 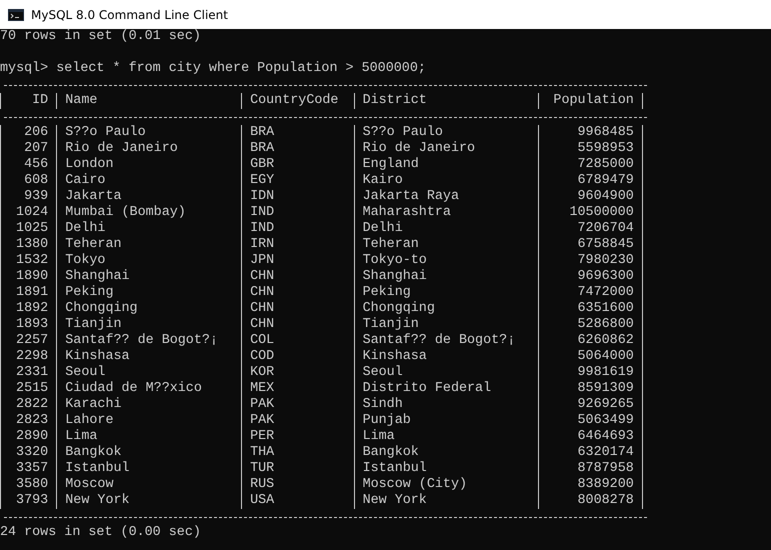 I want to click on table-cell: IDN, so click(x=297, y=197).